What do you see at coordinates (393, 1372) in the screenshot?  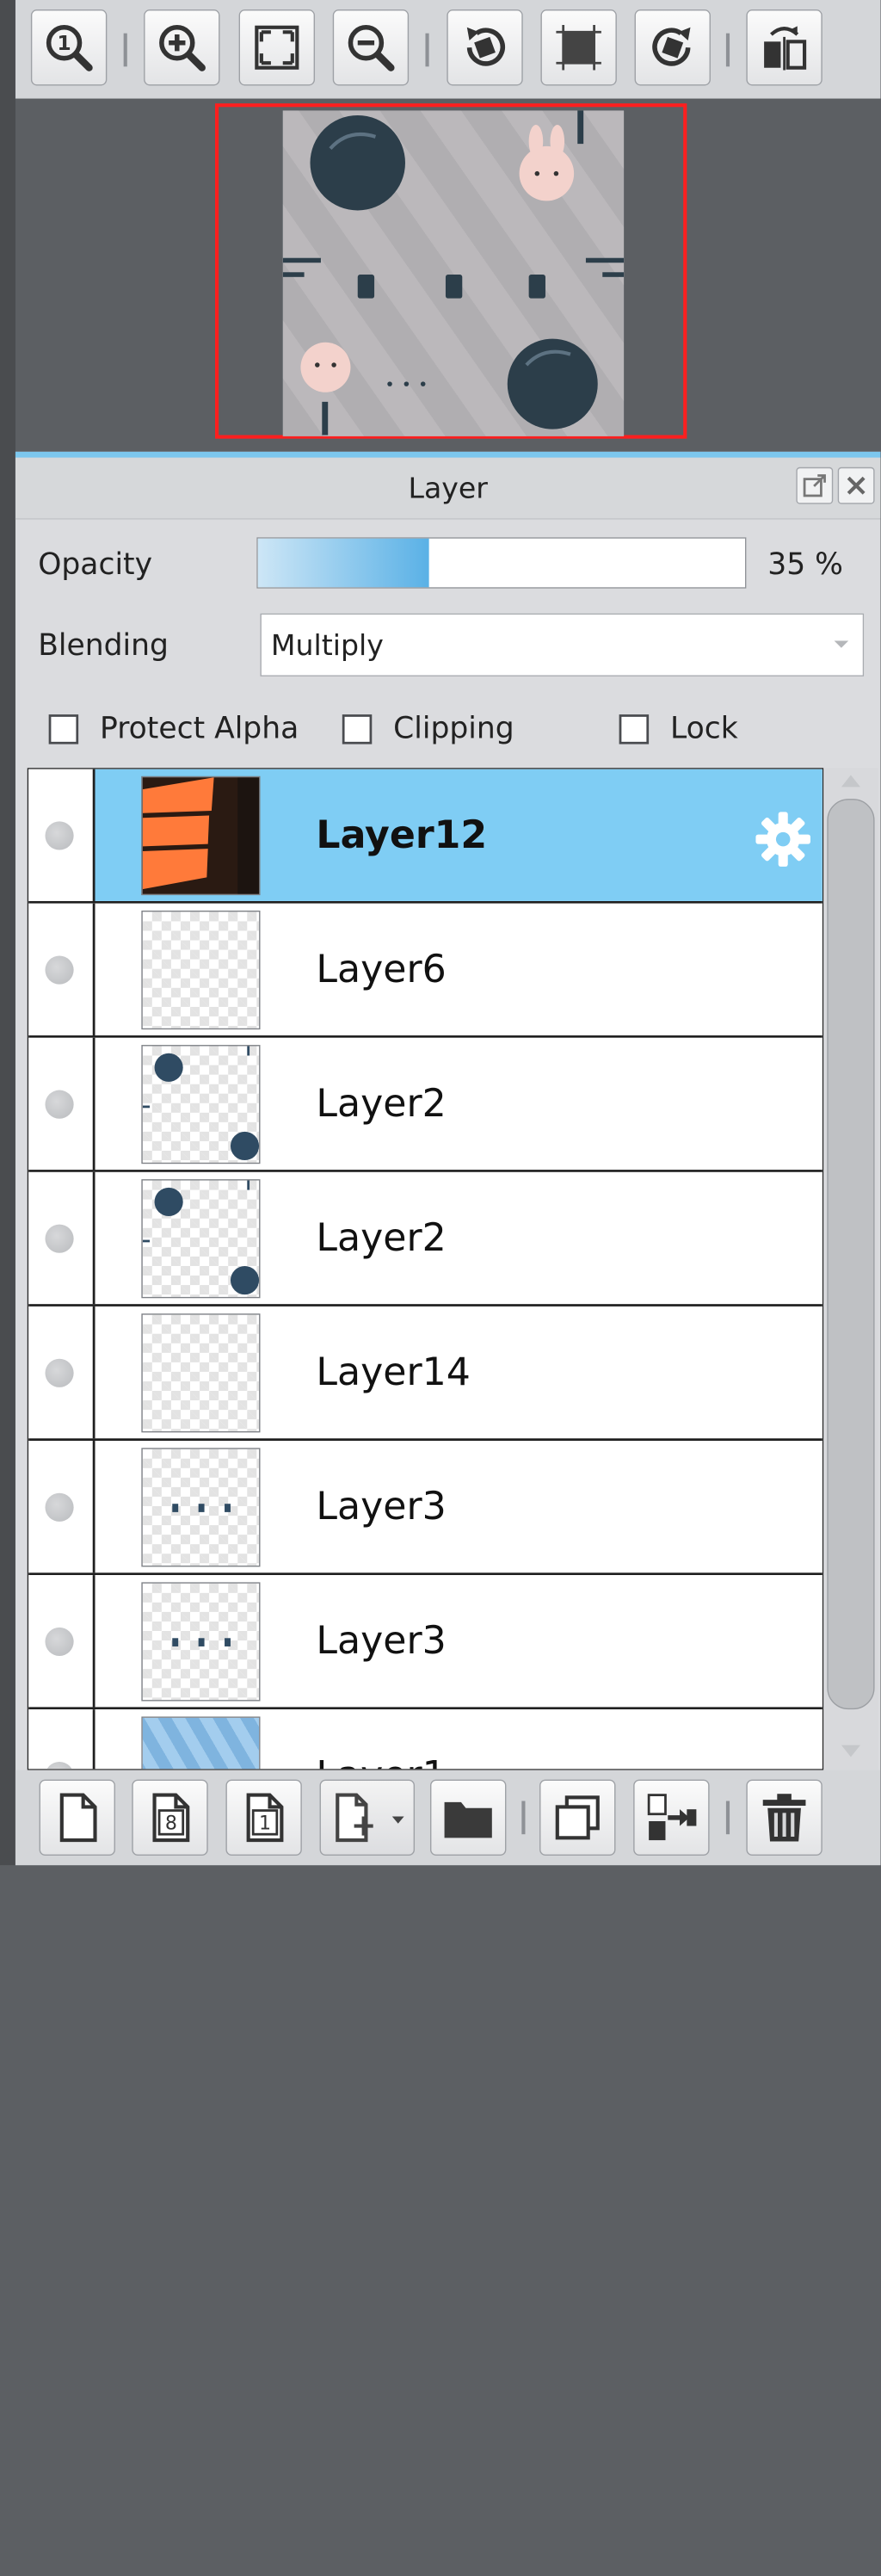 I see `layer-name: Layer14` at bounding box center [393, 1372].